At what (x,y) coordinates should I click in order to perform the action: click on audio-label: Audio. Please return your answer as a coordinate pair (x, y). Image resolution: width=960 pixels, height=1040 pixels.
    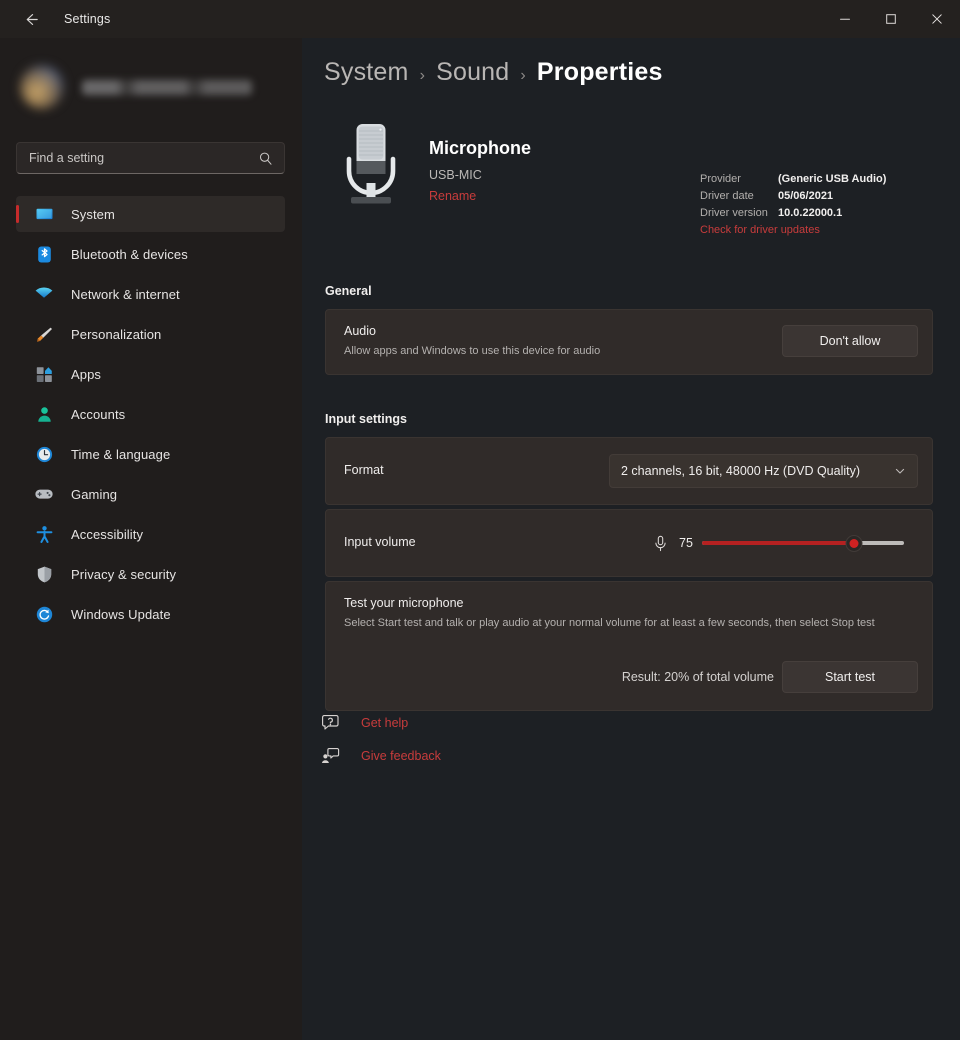
    Looking at the image, I should click on (360, 331).